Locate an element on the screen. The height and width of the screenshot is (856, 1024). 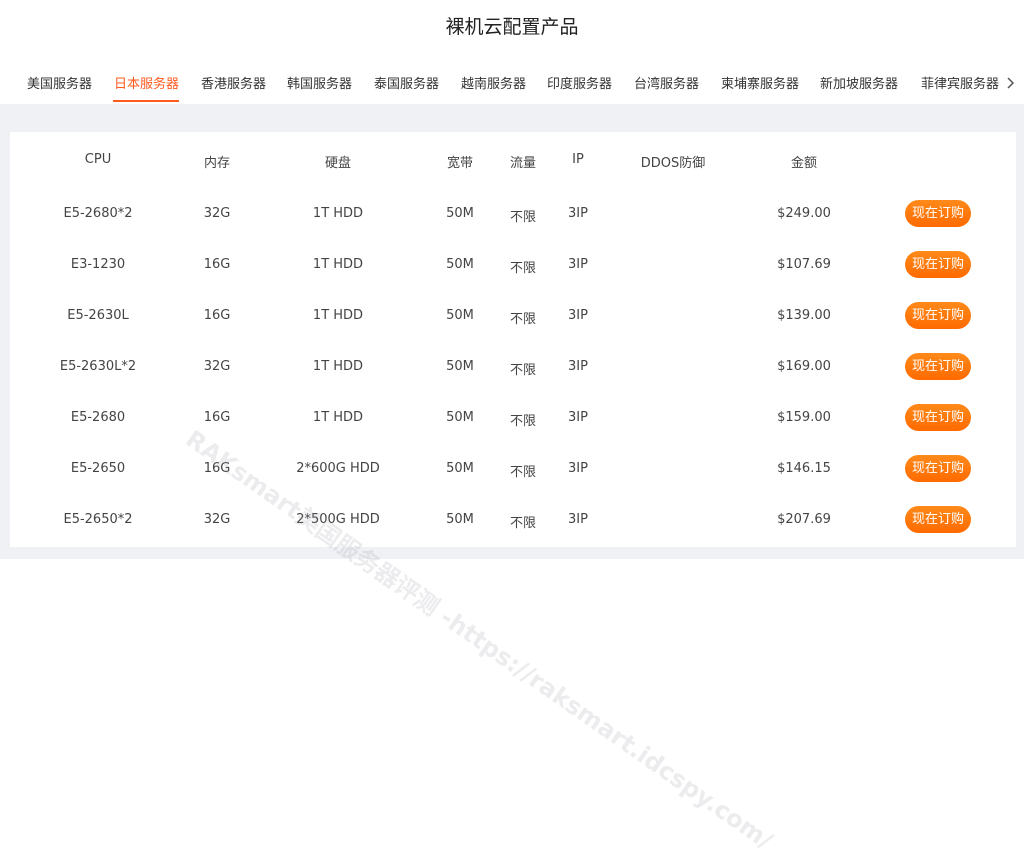
tab-singapore: 新加坡服务器 is located at coordinates (859, 82).